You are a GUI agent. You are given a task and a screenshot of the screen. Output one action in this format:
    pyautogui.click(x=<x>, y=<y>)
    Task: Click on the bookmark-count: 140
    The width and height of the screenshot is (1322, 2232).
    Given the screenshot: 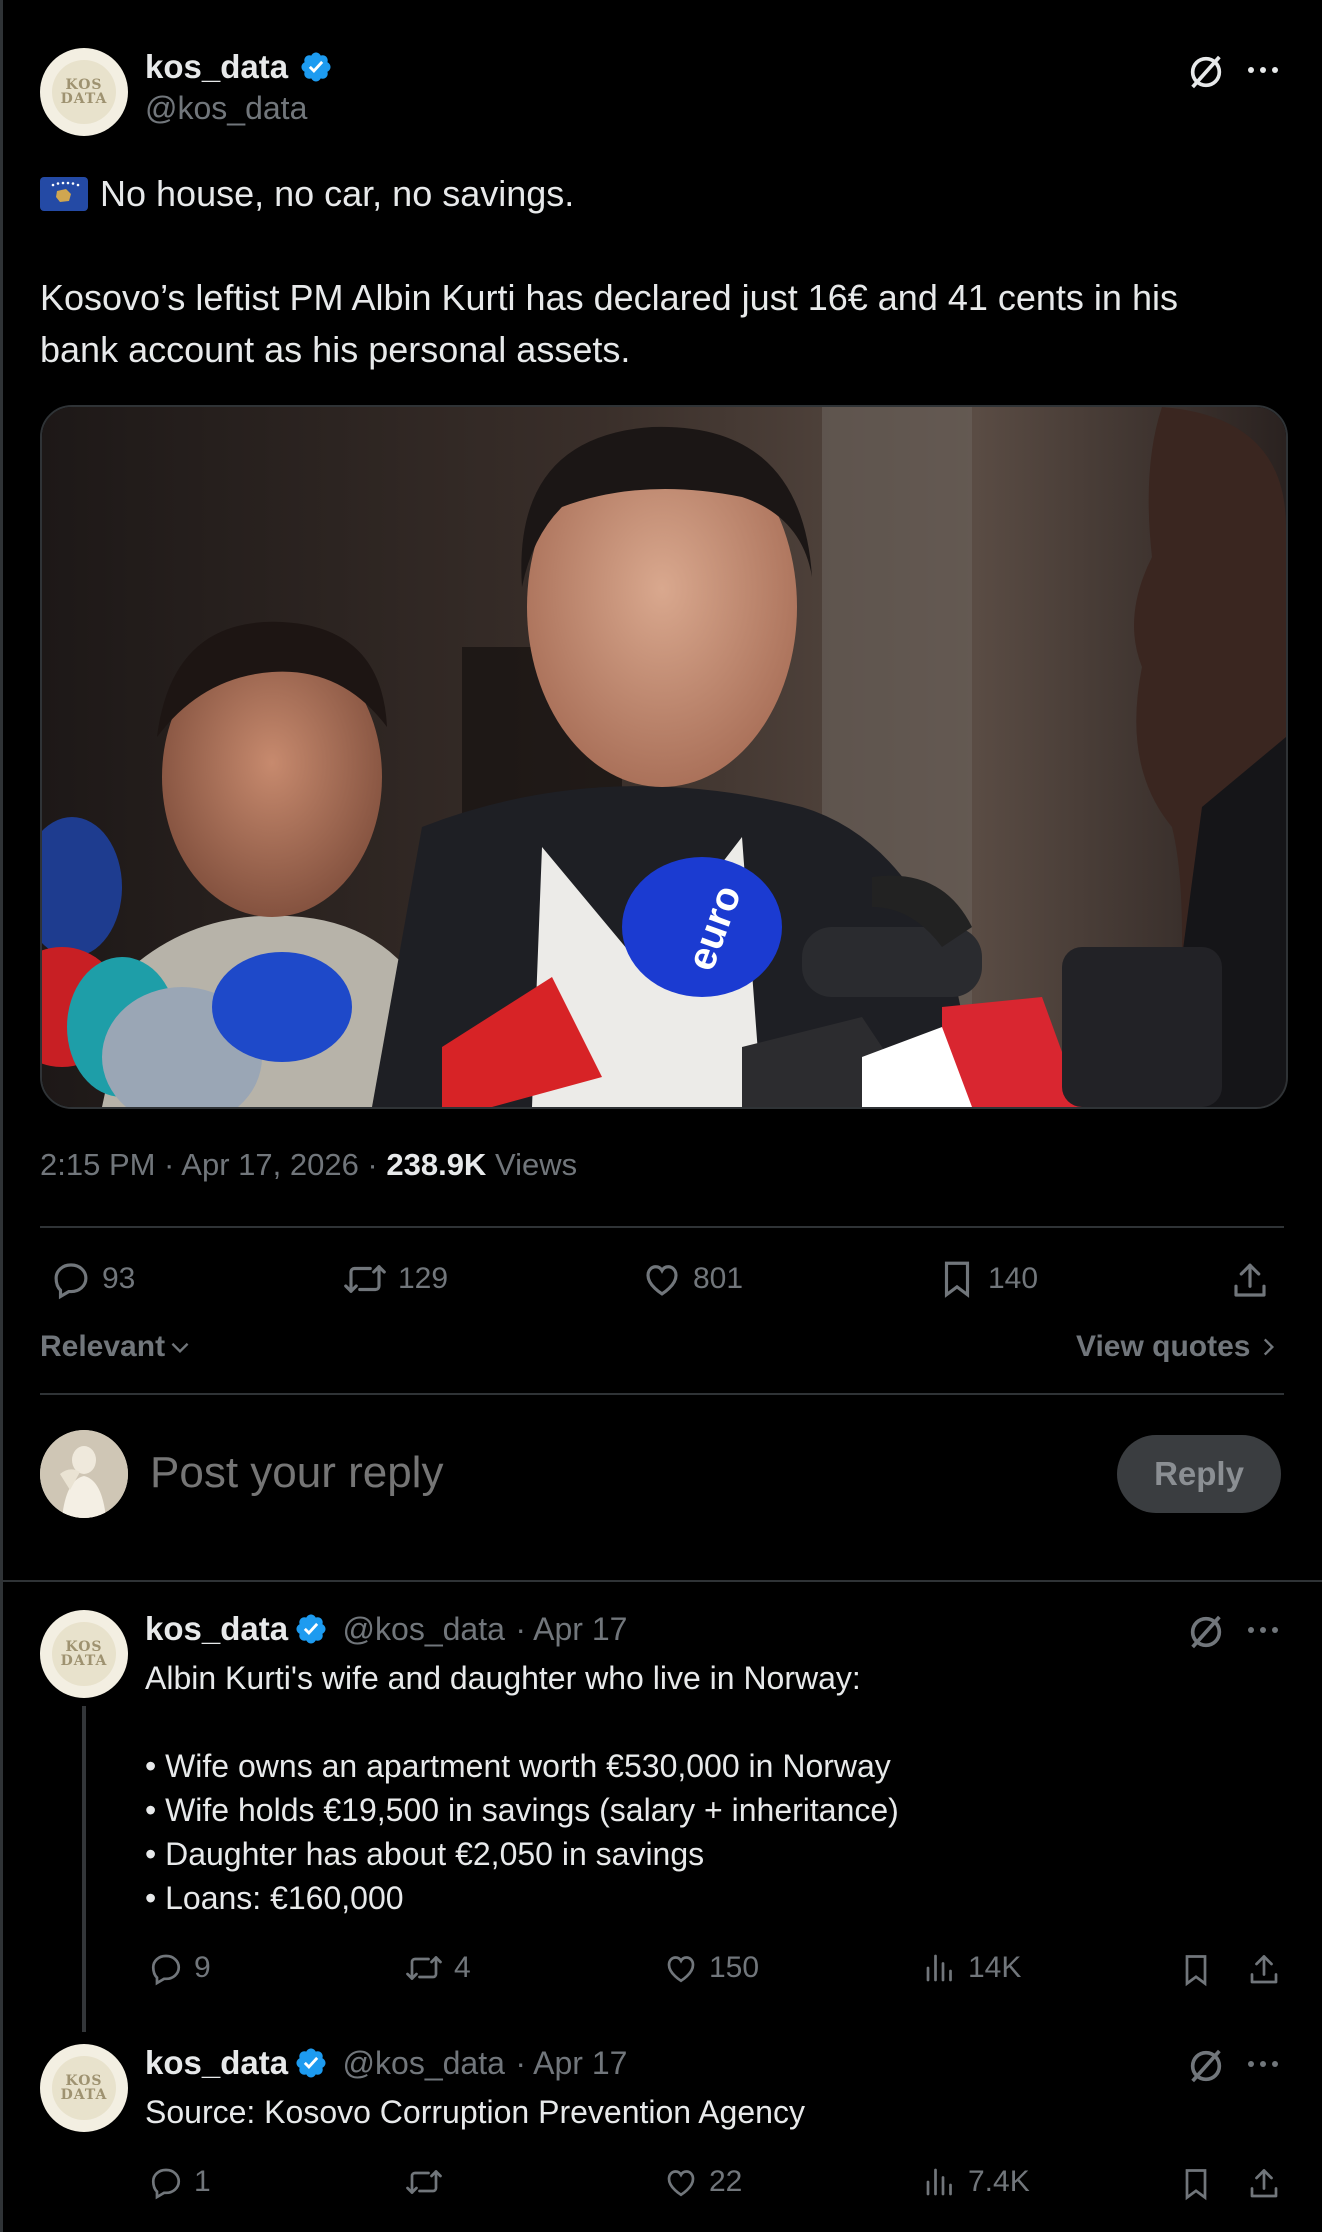 What is the action you would take?
    pyautogui.click(x=1013, y=1278)
    